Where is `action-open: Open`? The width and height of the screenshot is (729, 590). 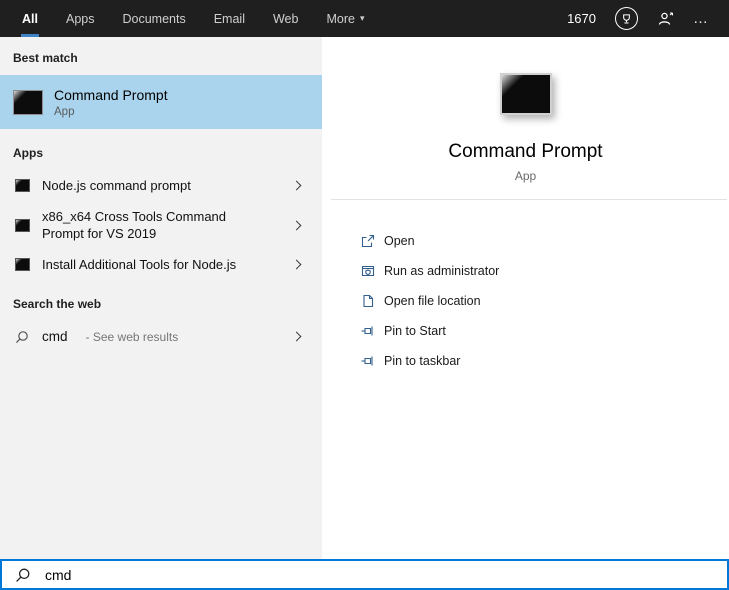 action-open: Open is located at coordinates (525, 241).